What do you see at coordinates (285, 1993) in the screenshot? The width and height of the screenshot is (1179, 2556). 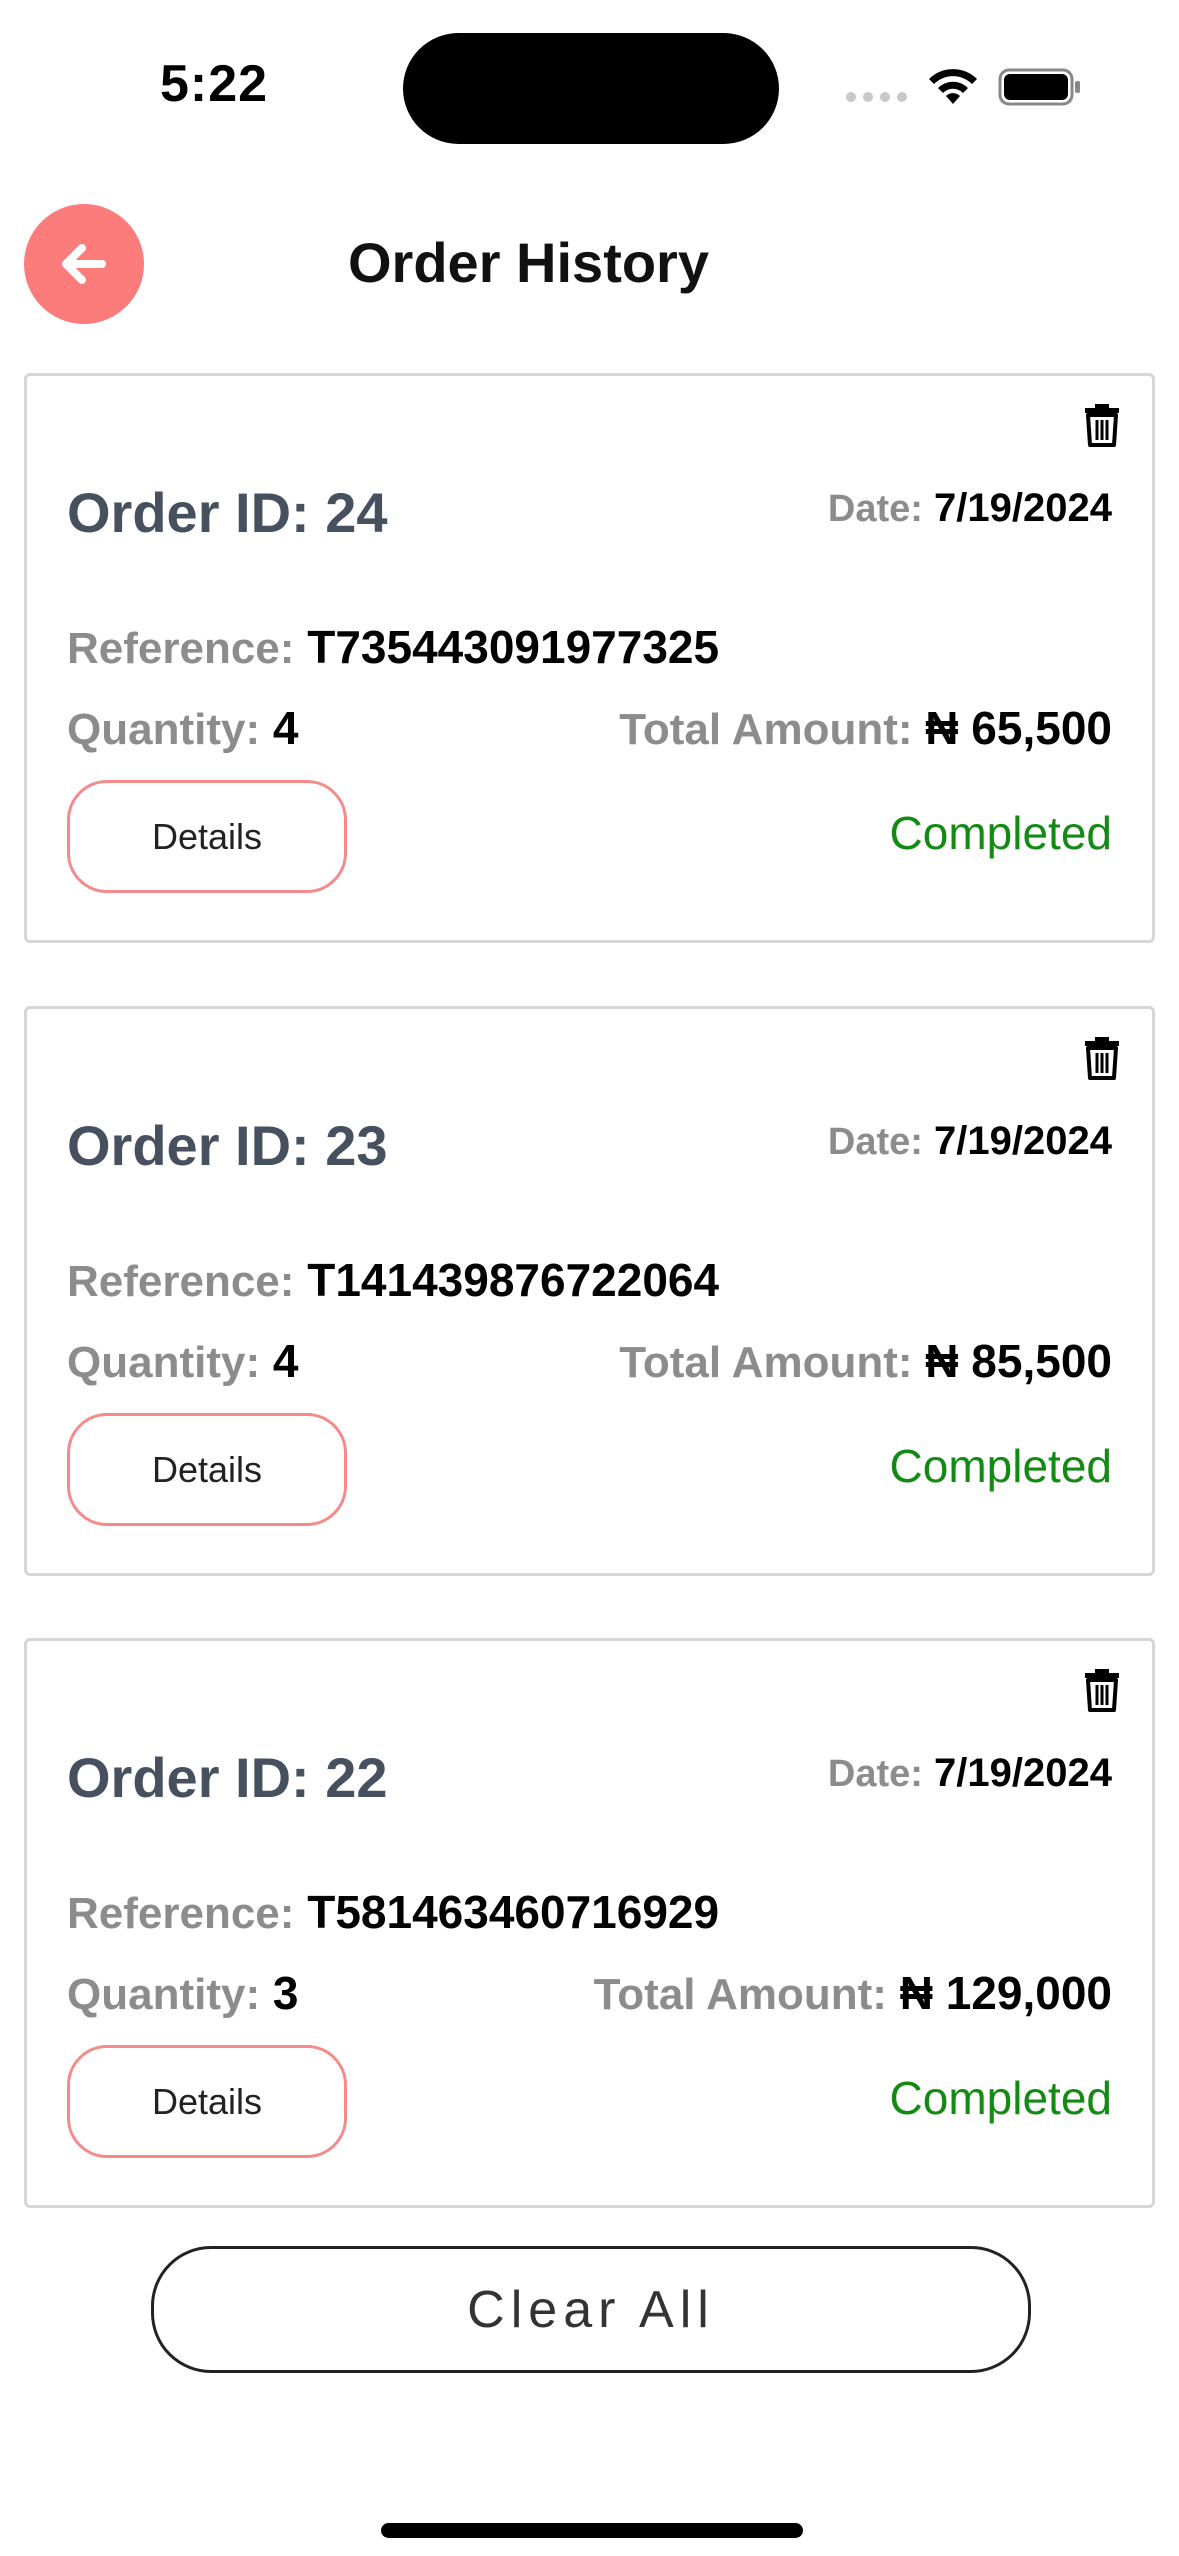 I see `quantity-value: 3` at bounding box center [285, 1993].